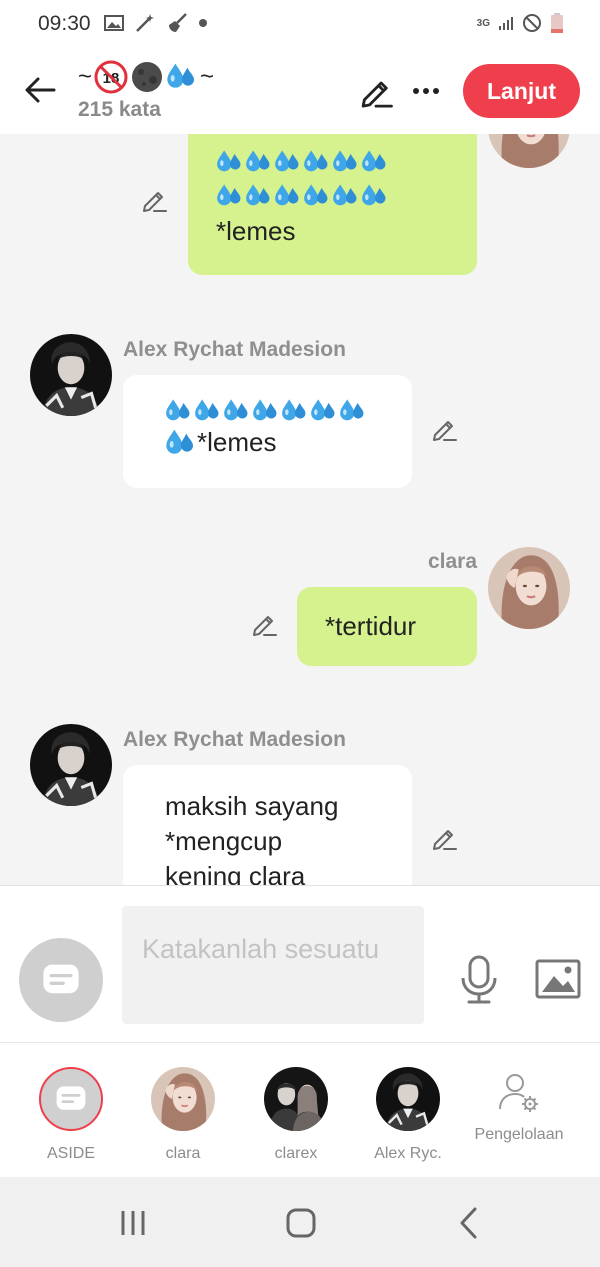 The image size is (600, 1267). Describe the element at coordinates (371, 626) in the screenshot. I see `message-text: *tertidur` at that location.